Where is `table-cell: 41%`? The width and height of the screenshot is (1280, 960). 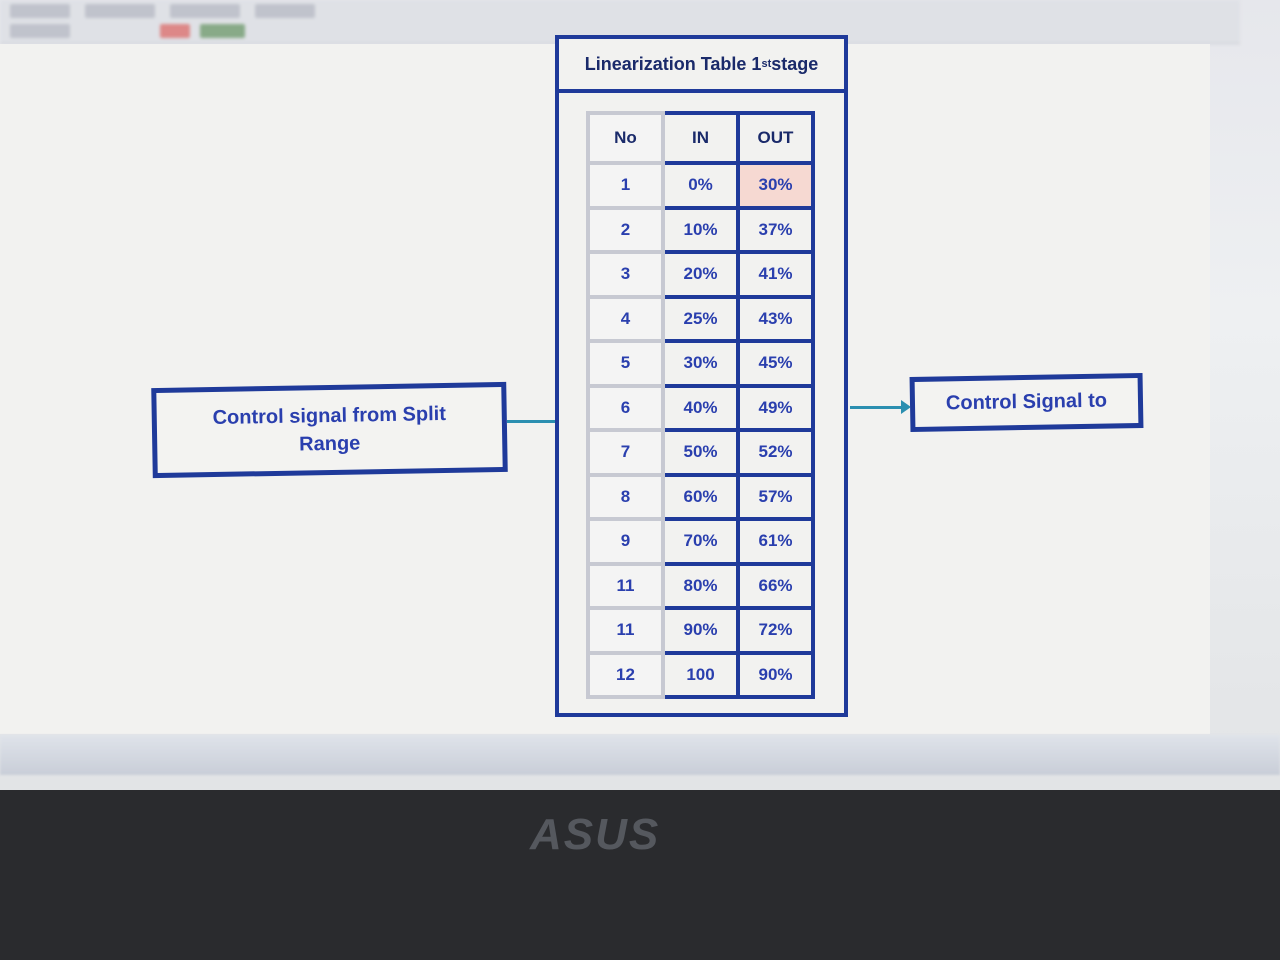 table-cell: 41% is located at coordinates (775, 274).